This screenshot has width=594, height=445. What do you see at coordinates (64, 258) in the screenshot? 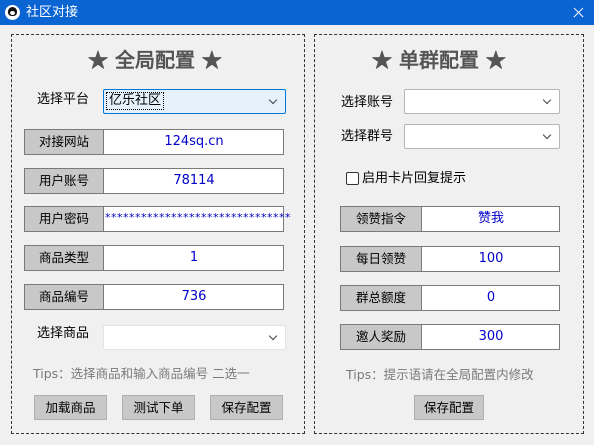
I see `product-type-field-label: 商品类型` at bounding box center [64, 258].